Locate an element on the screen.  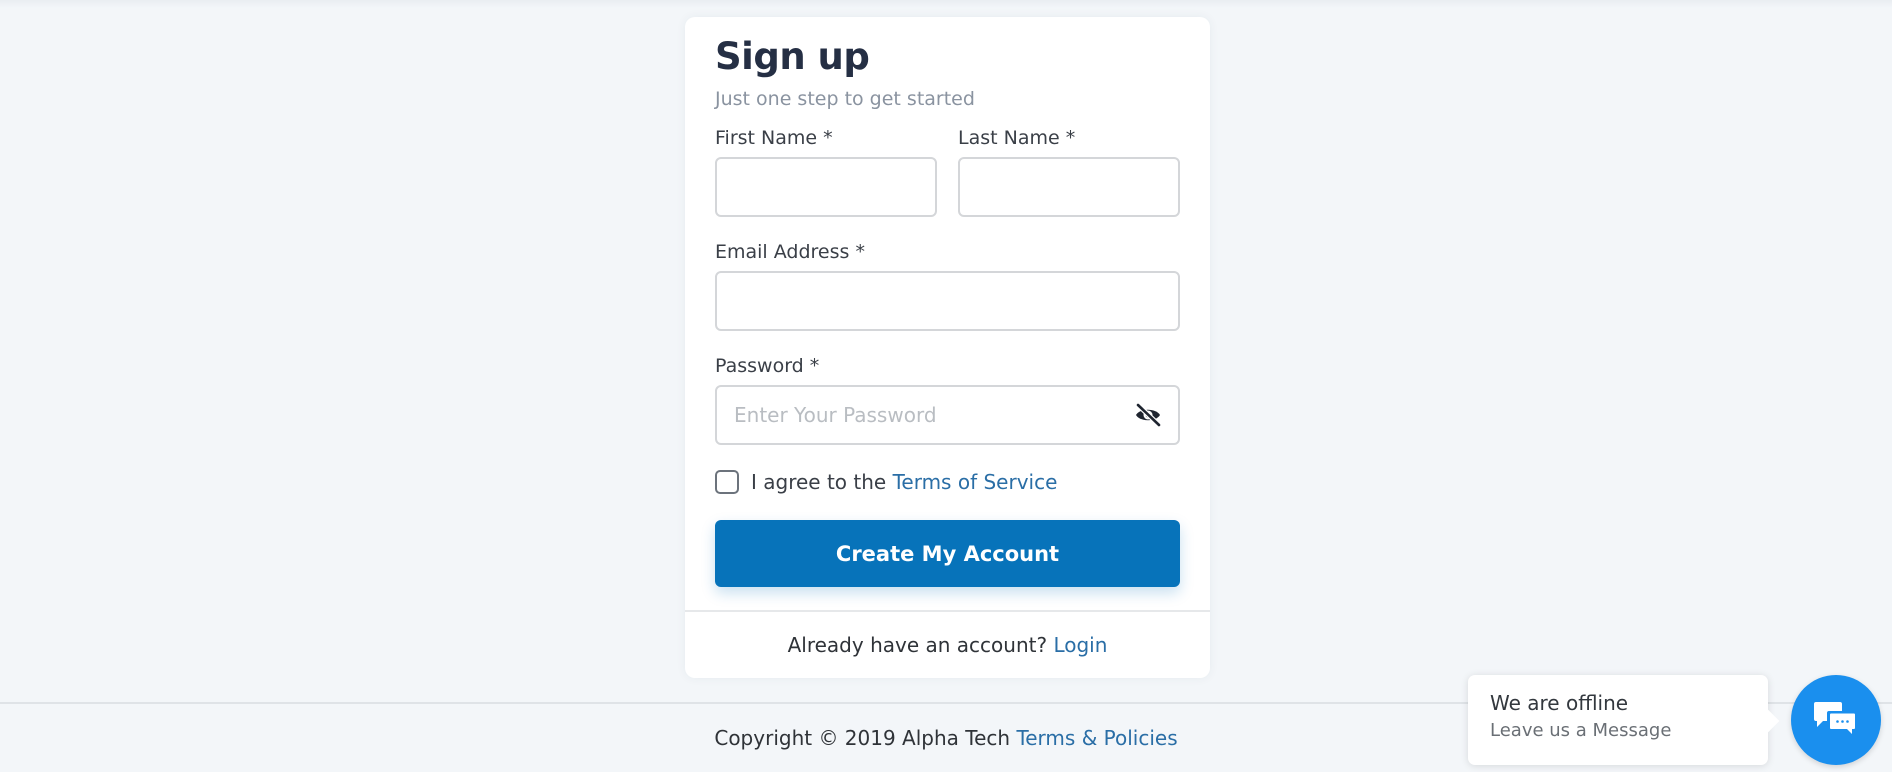
copyright-text: Copyright © 2019 Alpha Tech is located at coordinates (862, 738).